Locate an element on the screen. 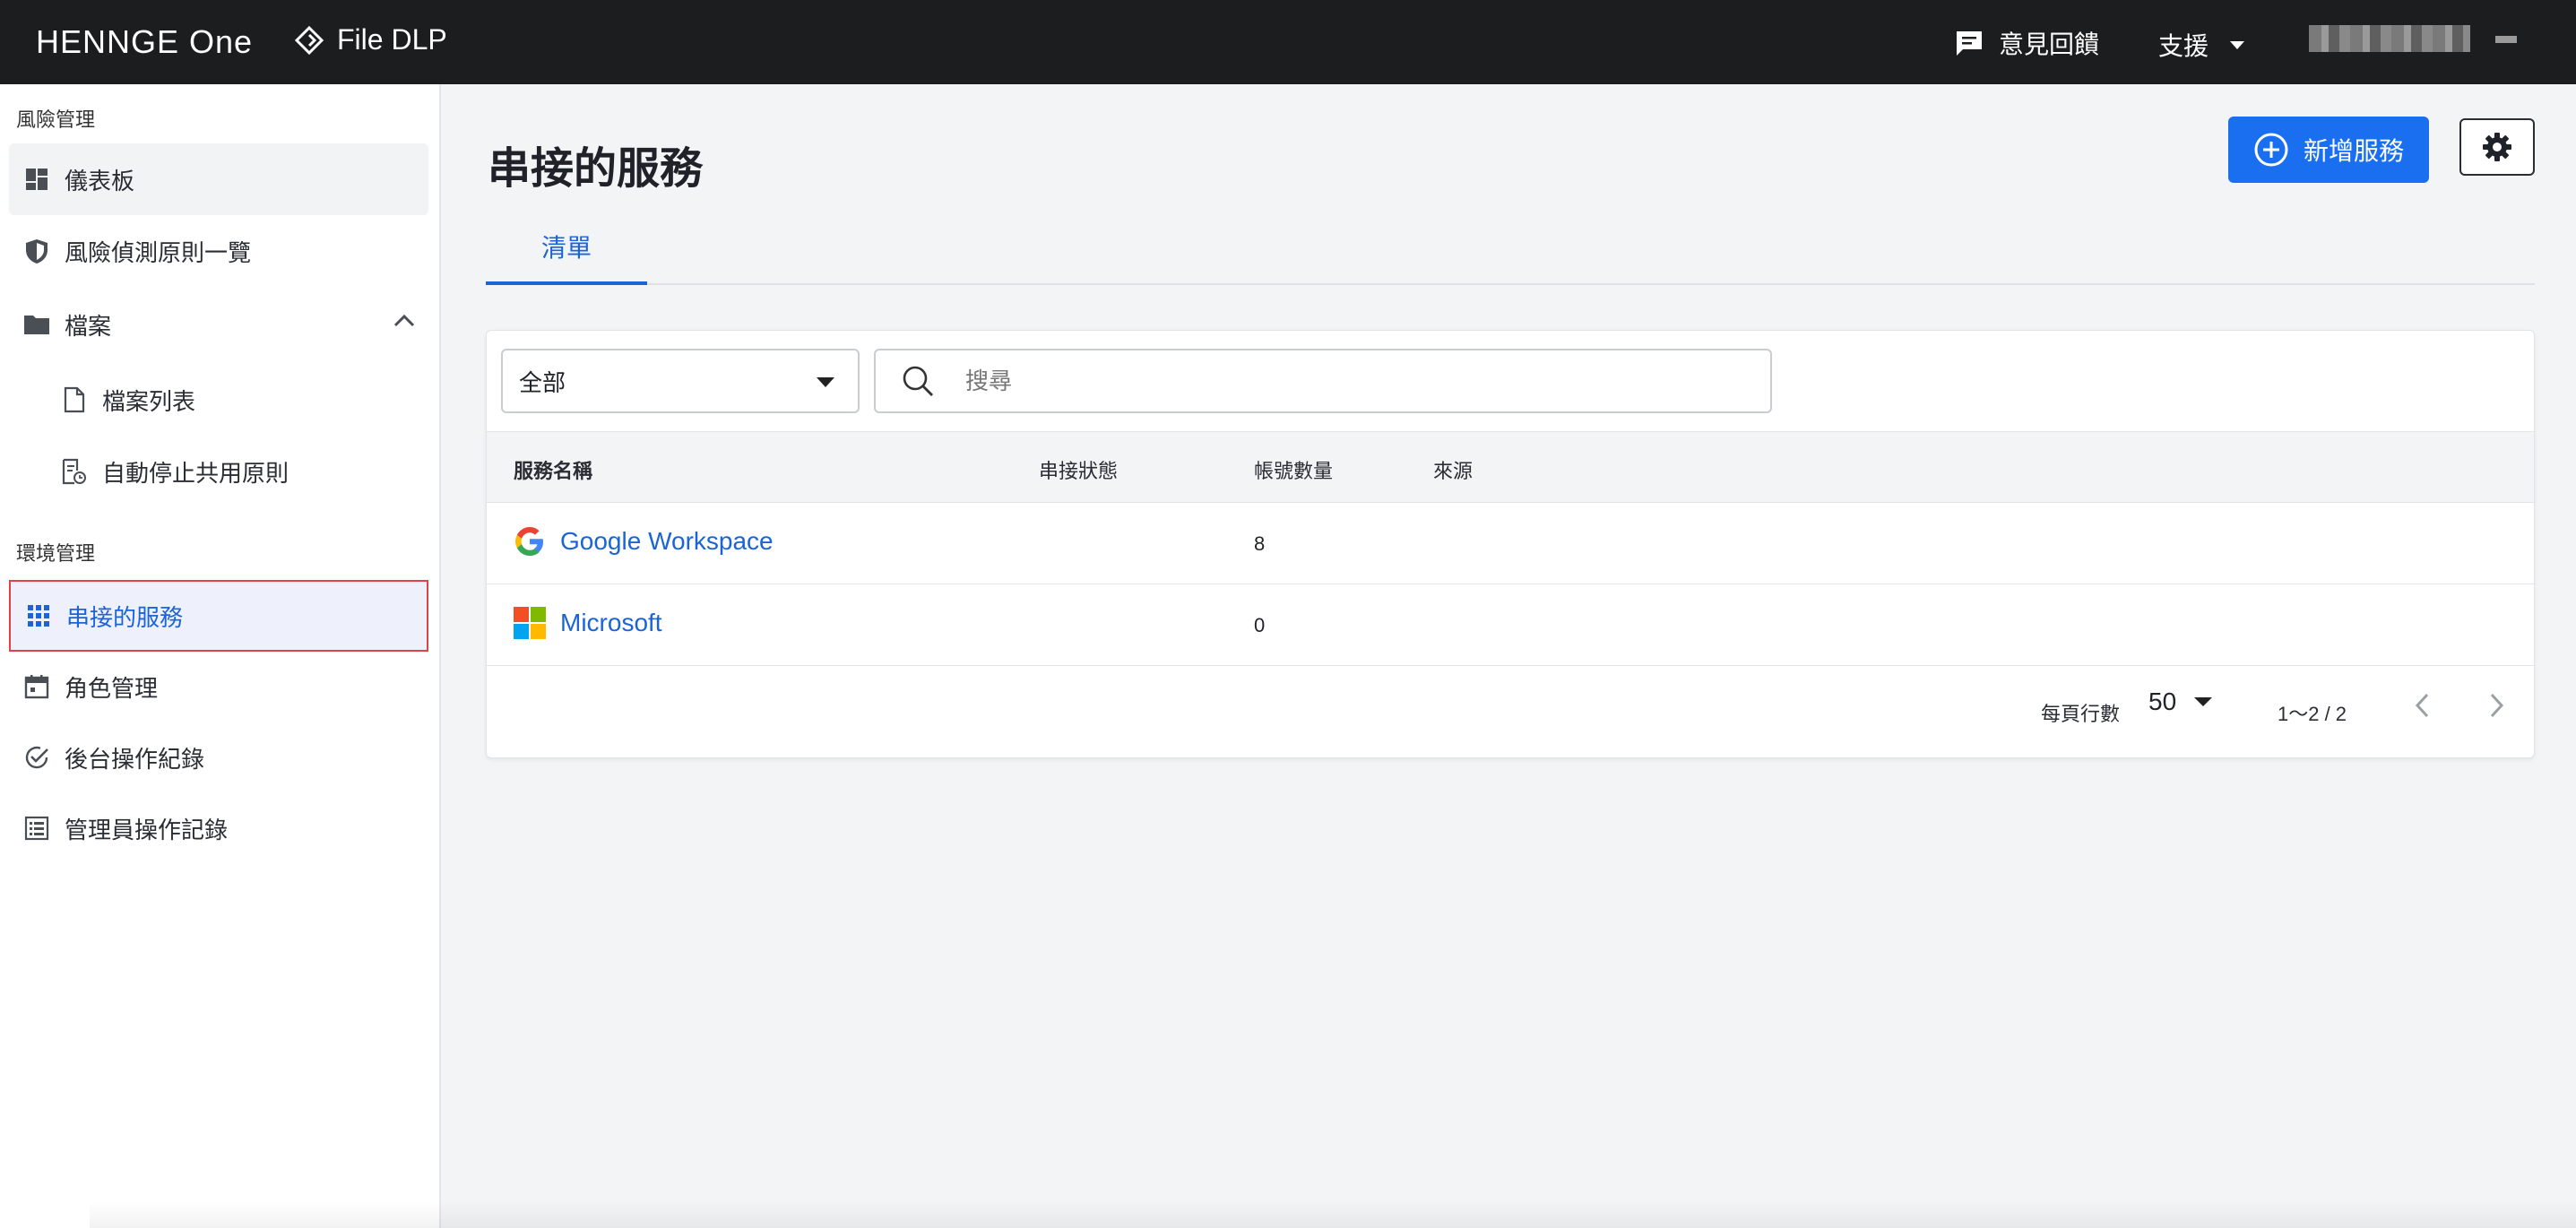  support-menu: 支援 is located at coordinates (2201, 45).